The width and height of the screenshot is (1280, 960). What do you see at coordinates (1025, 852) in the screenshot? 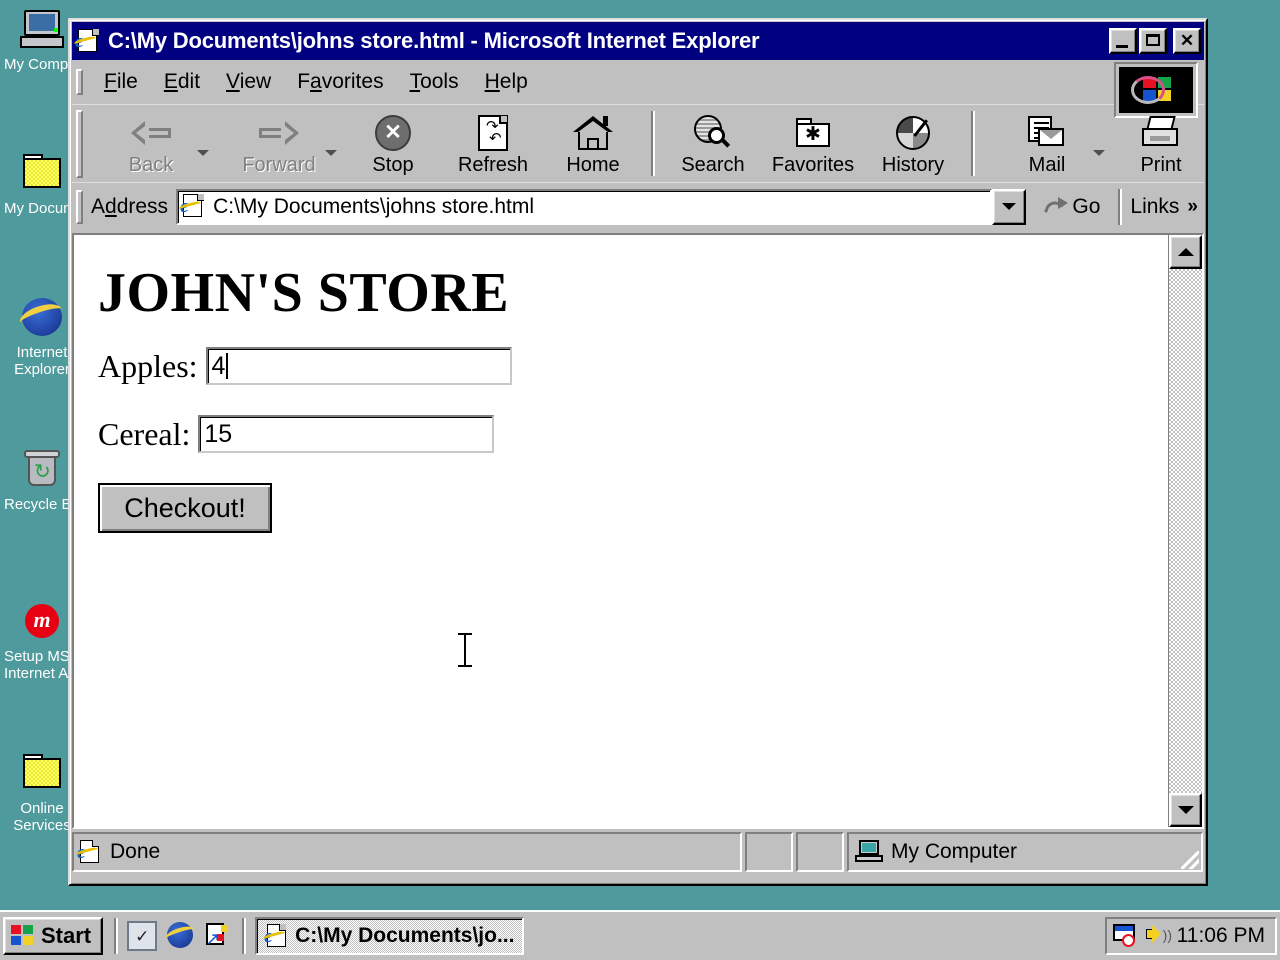
I see `security-zone-panel: My Computer` at bounding box center [1025, 852].